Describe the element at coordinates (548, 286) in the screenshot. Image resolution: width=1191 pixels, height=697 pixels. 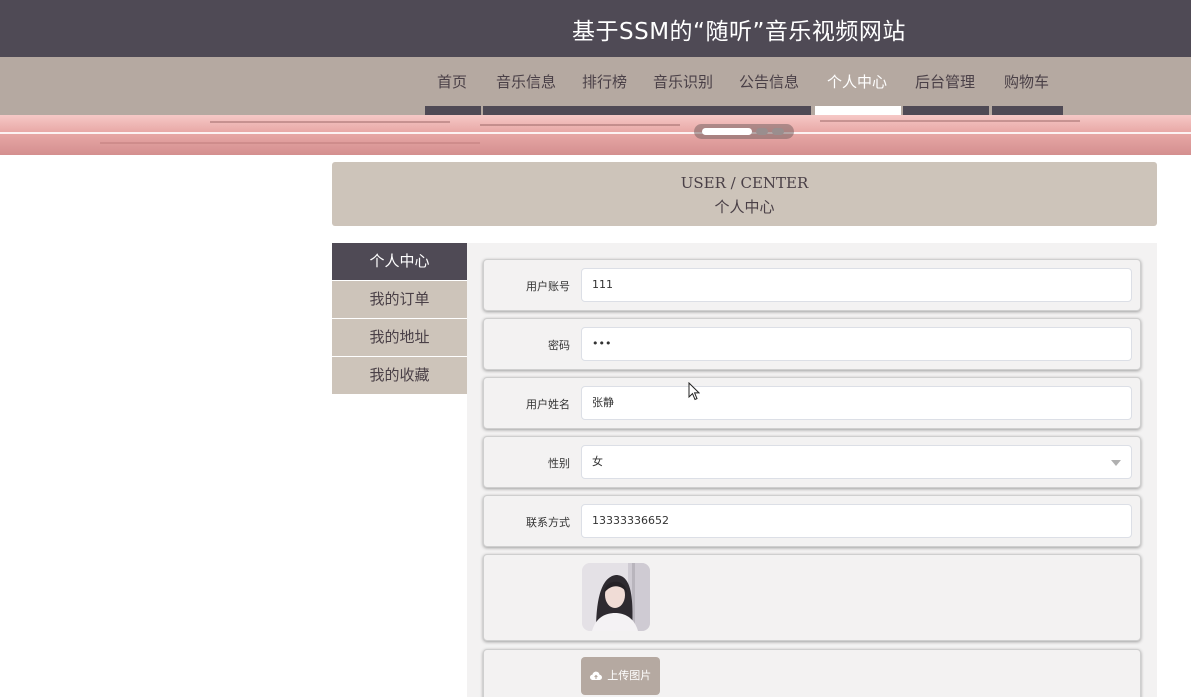
I see `account-label: 用户账号` at that location.